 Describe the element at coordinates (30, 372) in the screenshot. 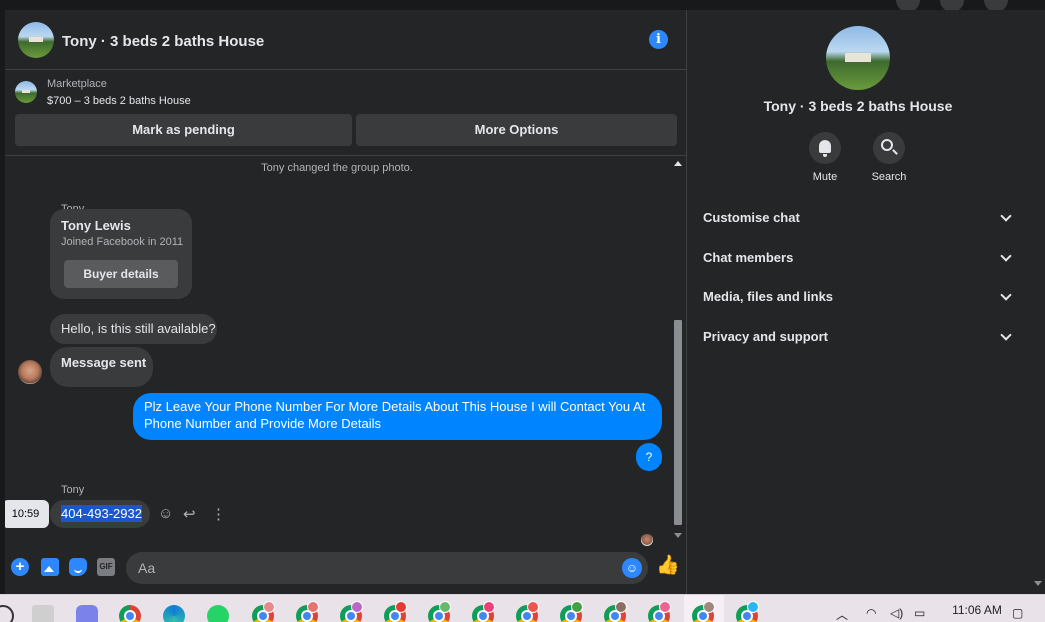

I see `sender-avatar` at that location.